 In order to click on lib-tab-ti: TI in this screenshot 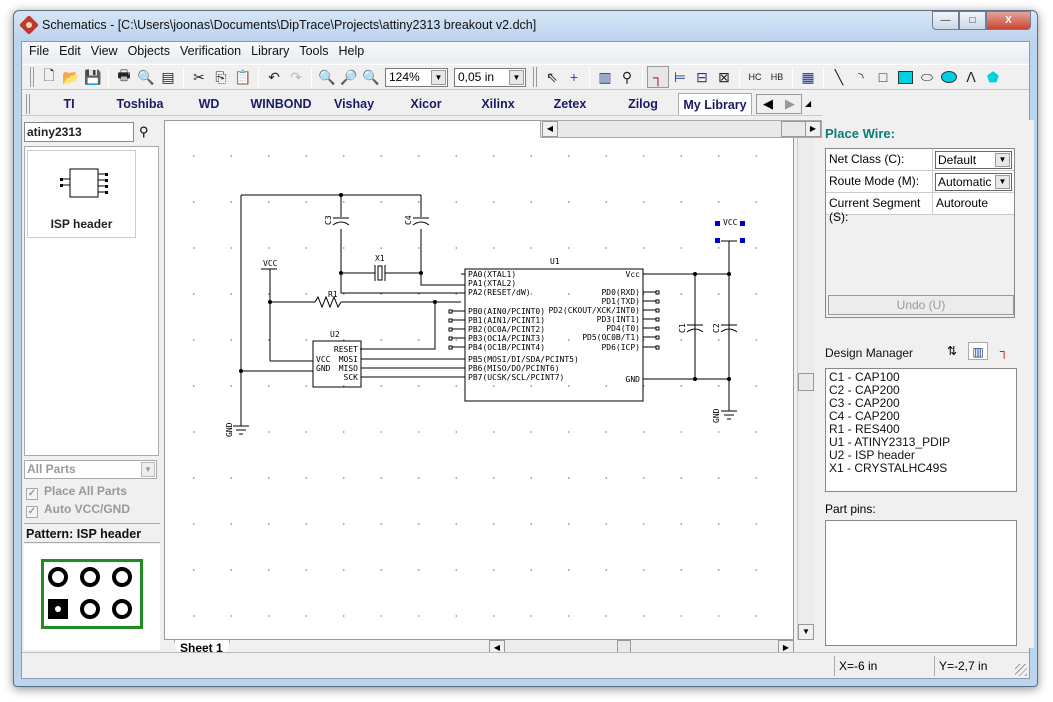, I will do `click(69, 104)`.